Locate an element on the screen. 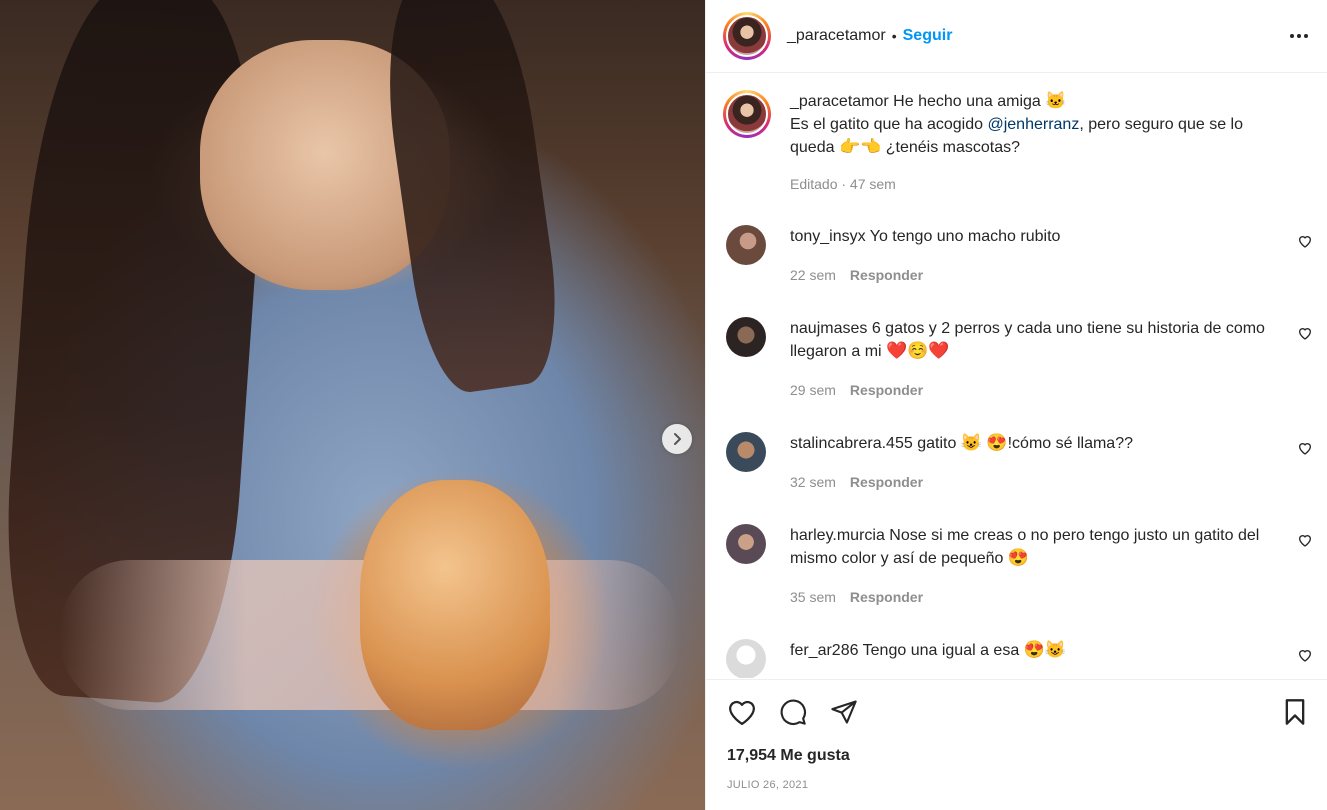 The height and width of the screenshot is (810, 1327). comment-username: fer_ar286 is located at coordinates (824, 650).